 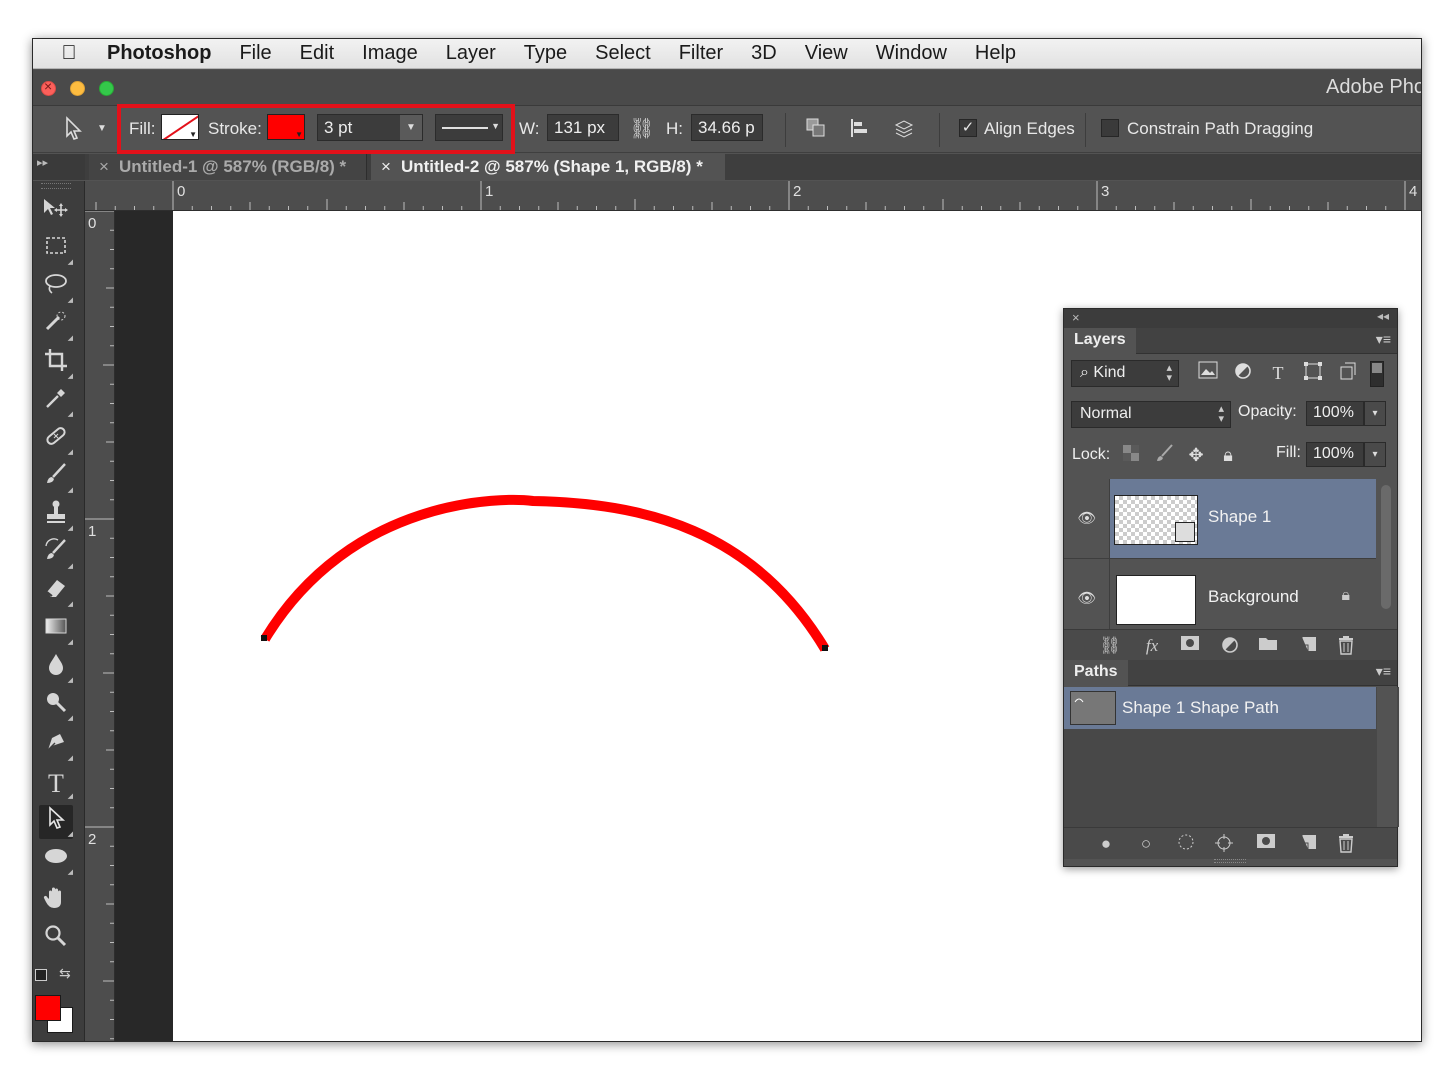 I want to click on opacity-field: 100%, so click(x=1335, y=413).